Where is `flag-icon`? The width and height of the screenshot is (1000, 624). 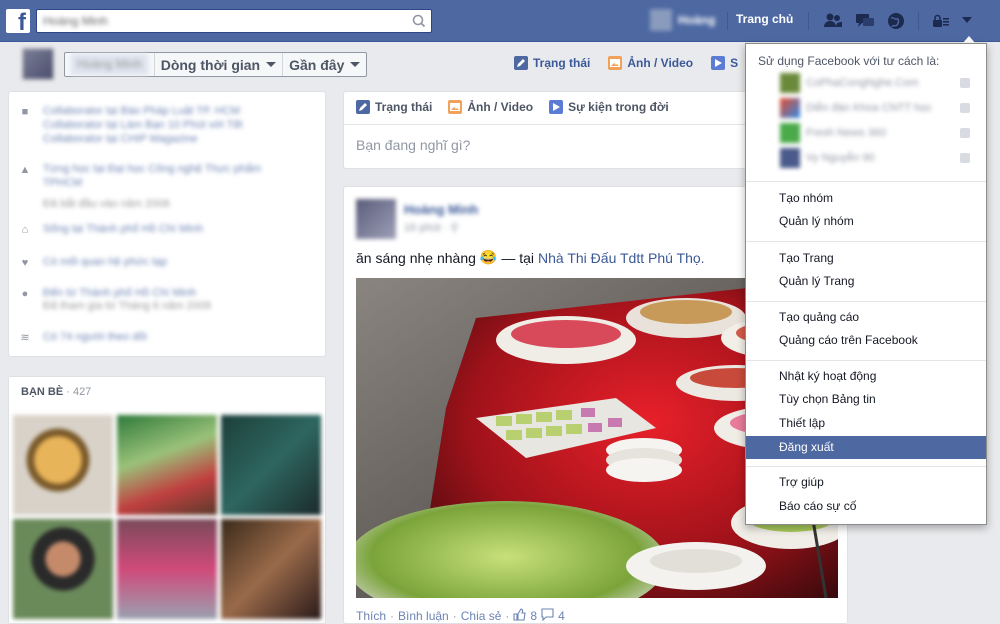
flag-icon is located at coordinates (556, 107).